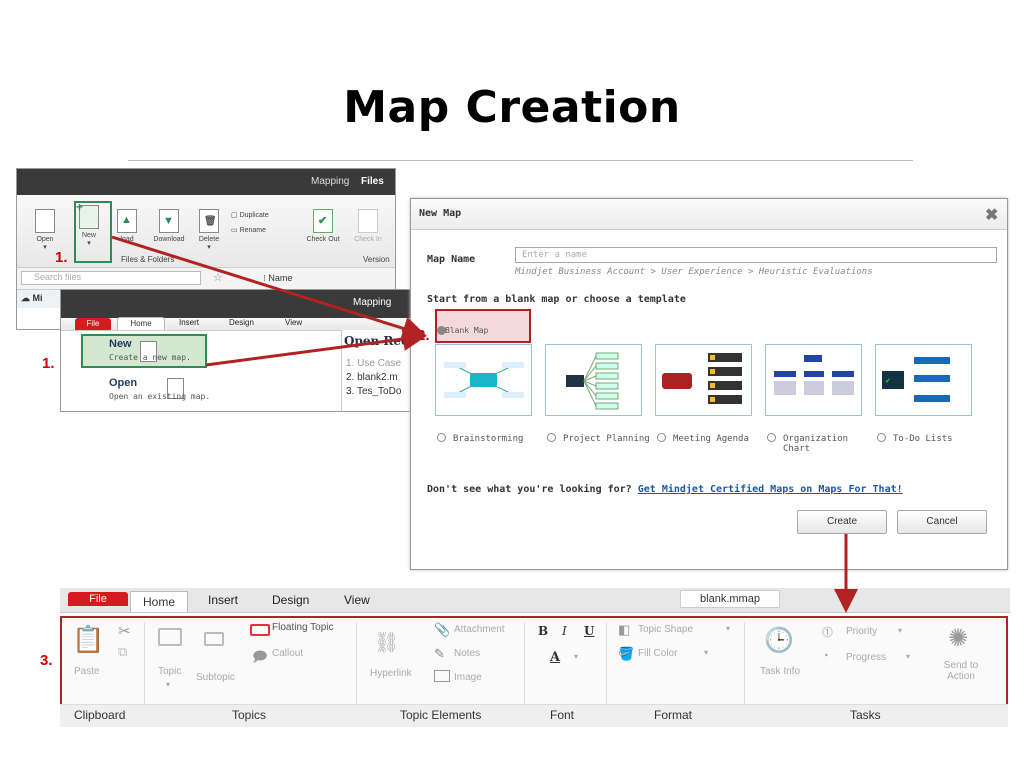 This screenshot has height=768, width=1024. What do you see at coordinates (316, 347) in the screenshot?
I see `arrow-filemenu-to-dialog` at bounding box center [316, 347].